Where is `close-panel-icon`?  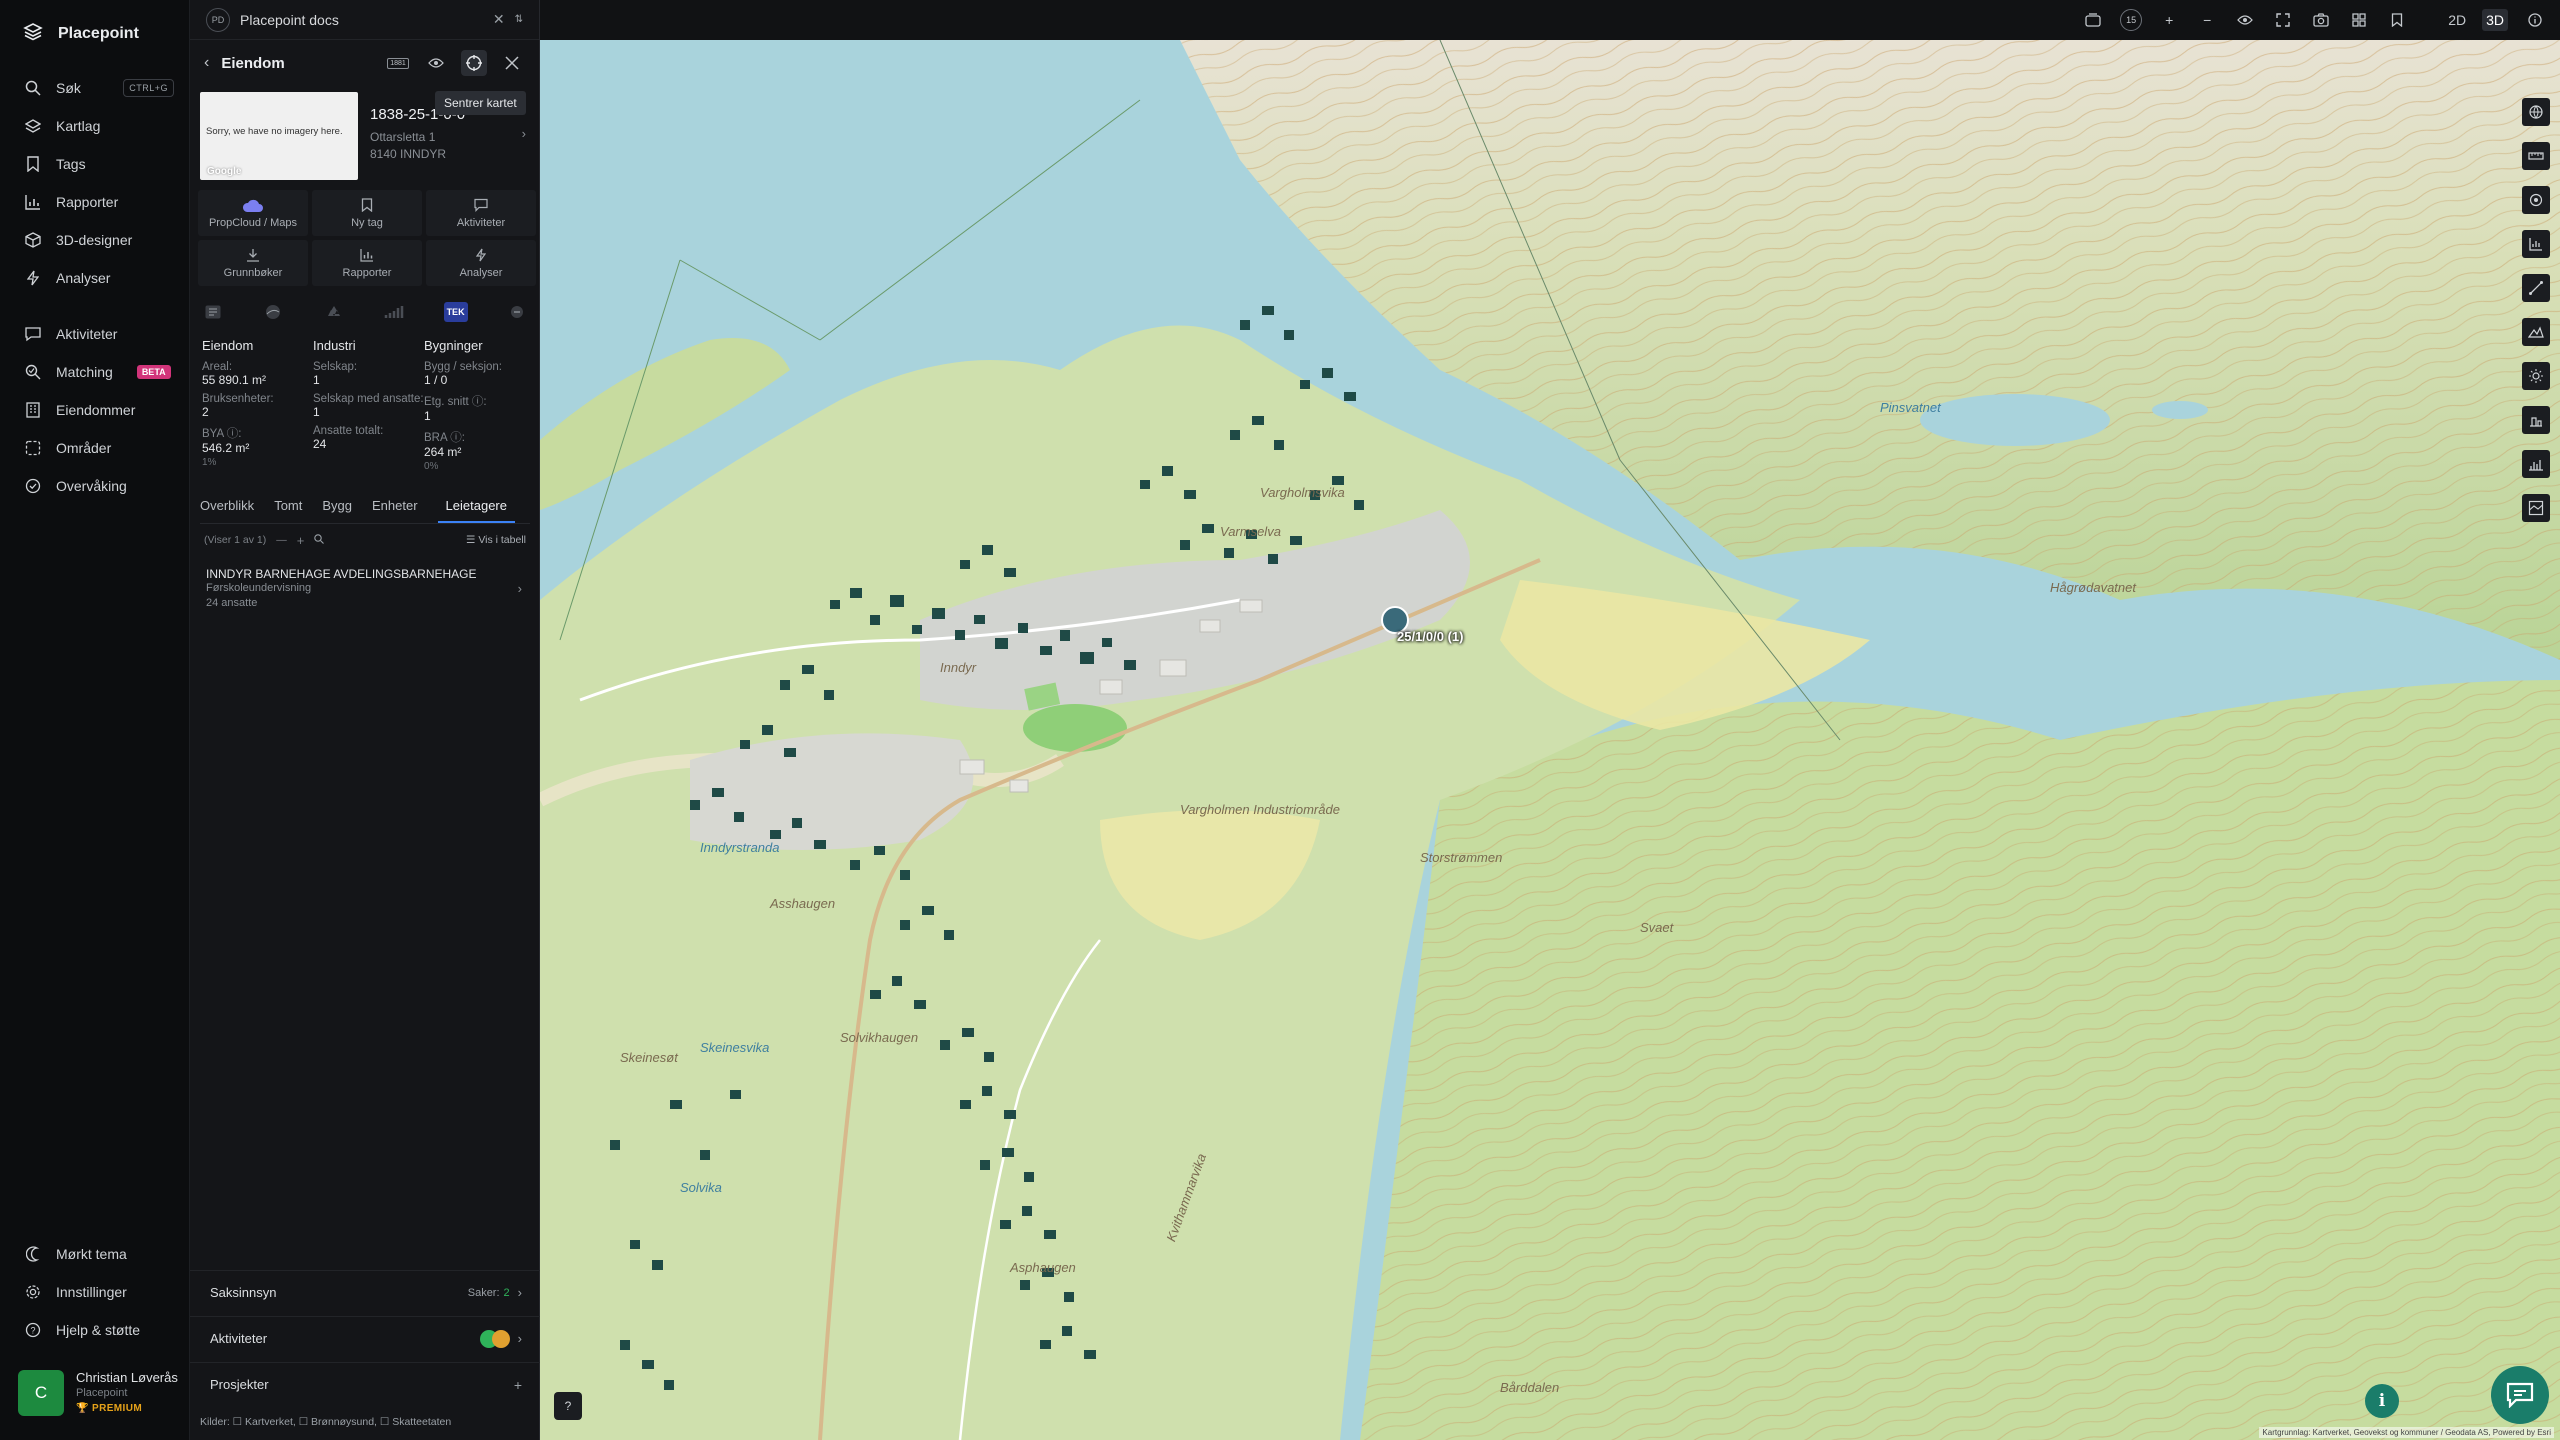
close-panel-icon is located at coordinates (512, 63).